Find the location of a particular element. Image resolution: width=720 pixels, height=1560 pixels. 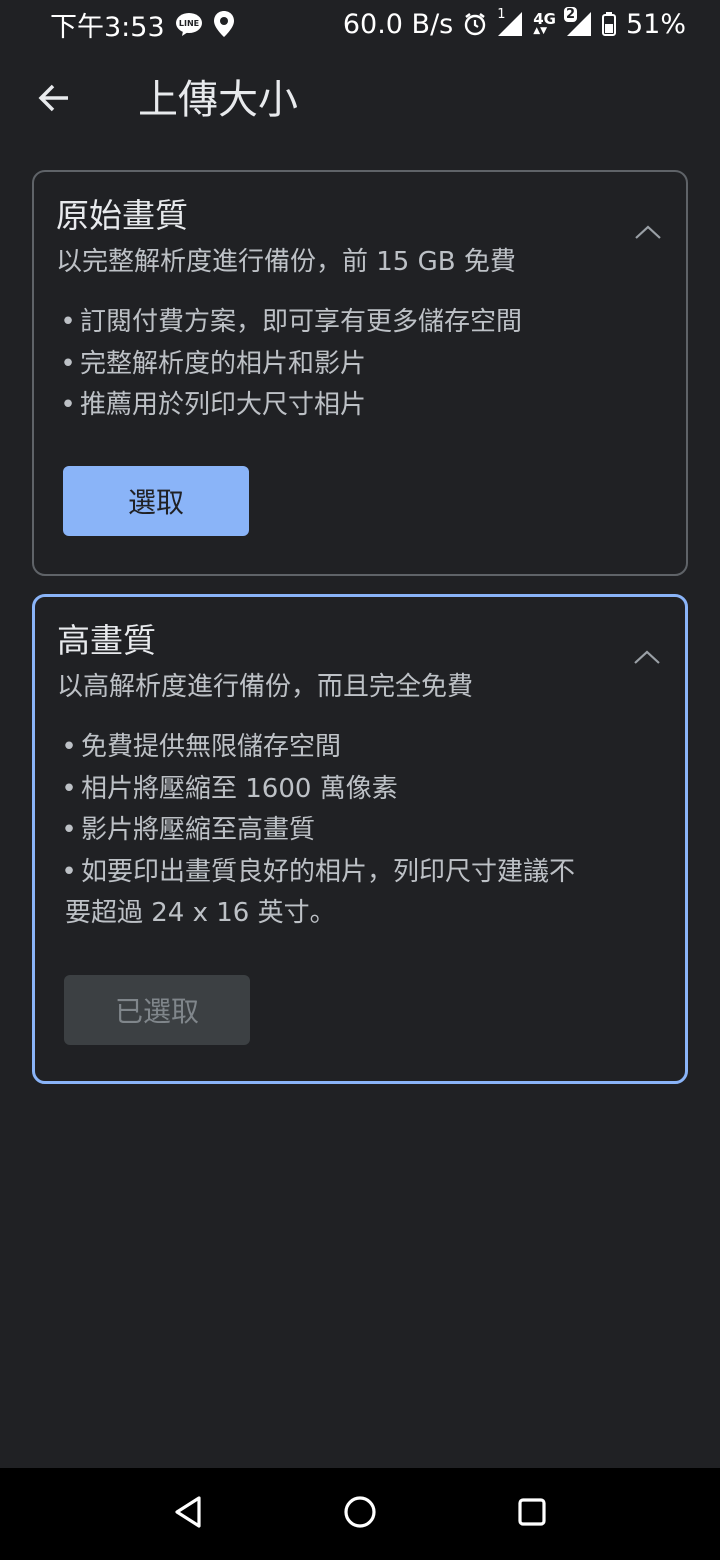

list-item: • 完整解析度的相片和影片 is located at coordinates (361, 365).